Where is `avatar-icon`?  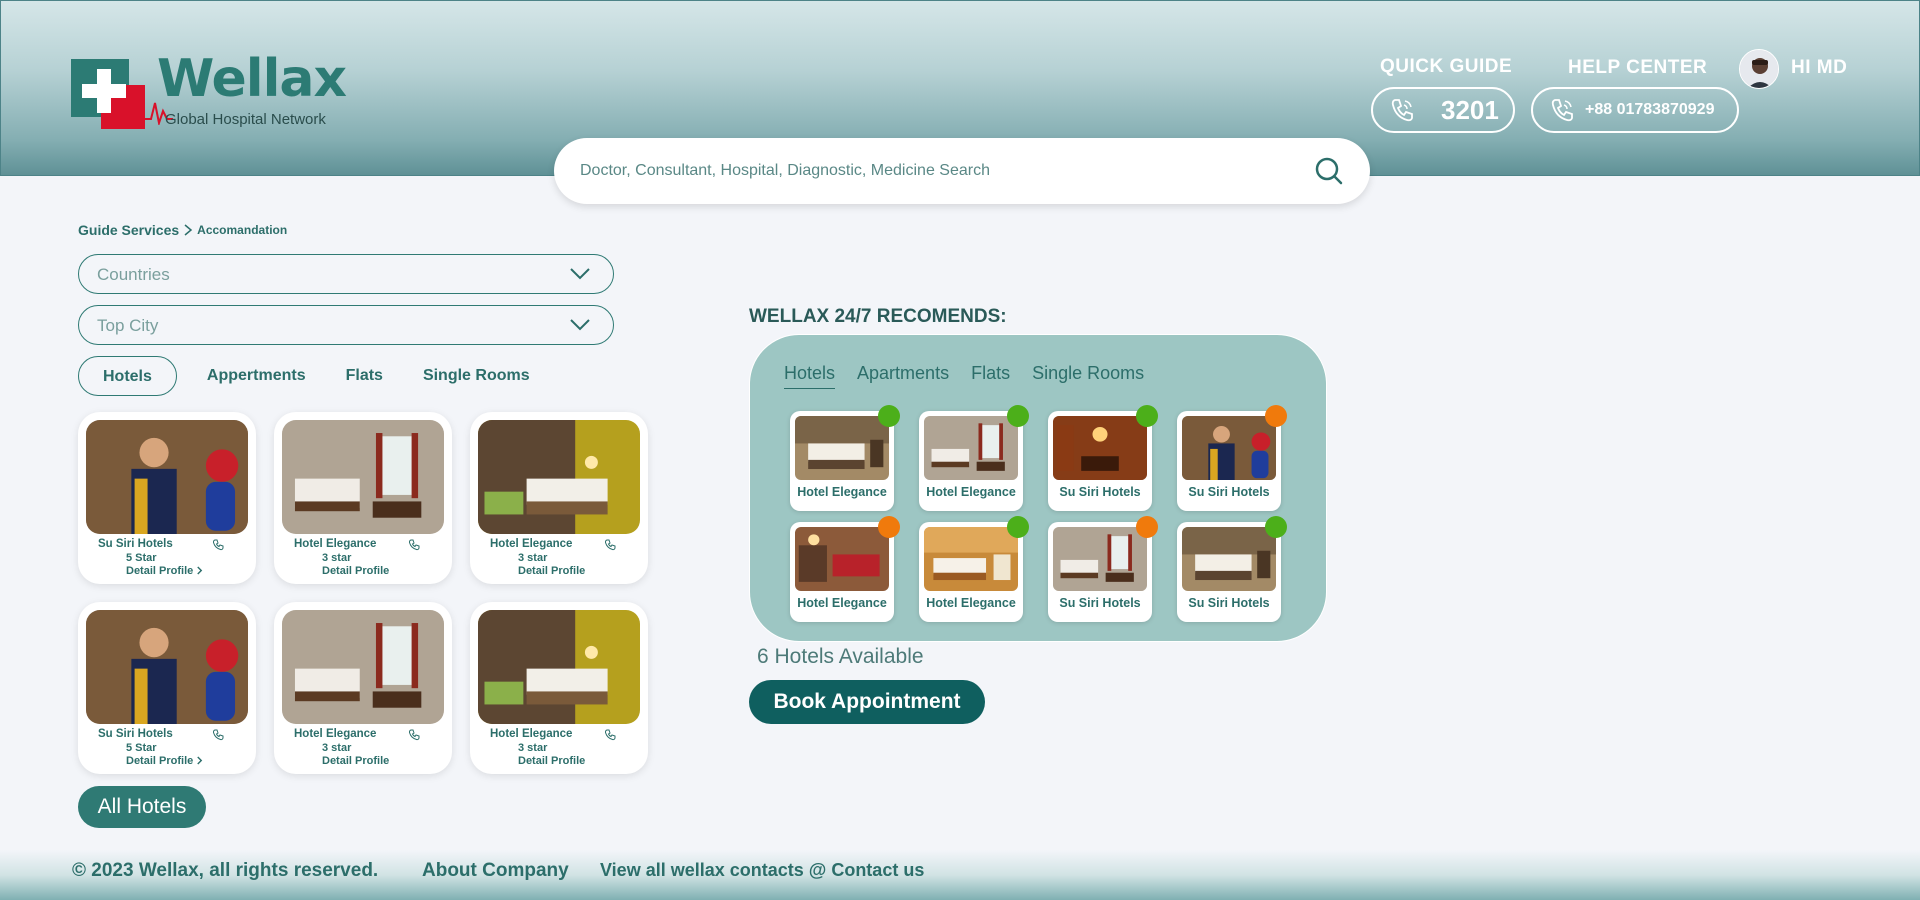 avatar-icon is located at coordinates (1759, 69).